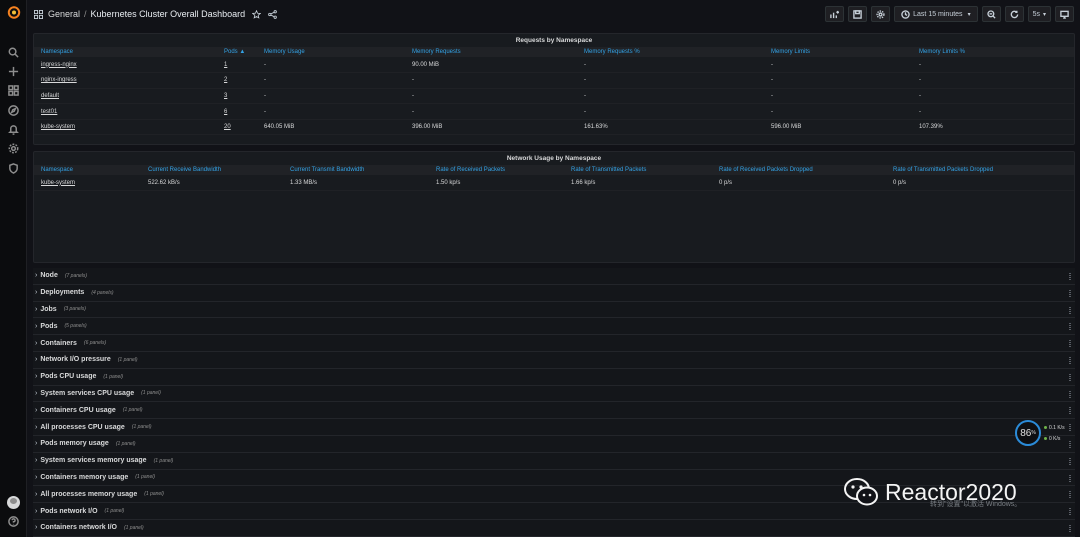 The width and height of the screenshot is (1080, 537). What do you see at coordinates (554, 444) in the screenshot?
I see `dashboard-row: › Pods memory usage (1 panel)` at bounding box center [554, 444].